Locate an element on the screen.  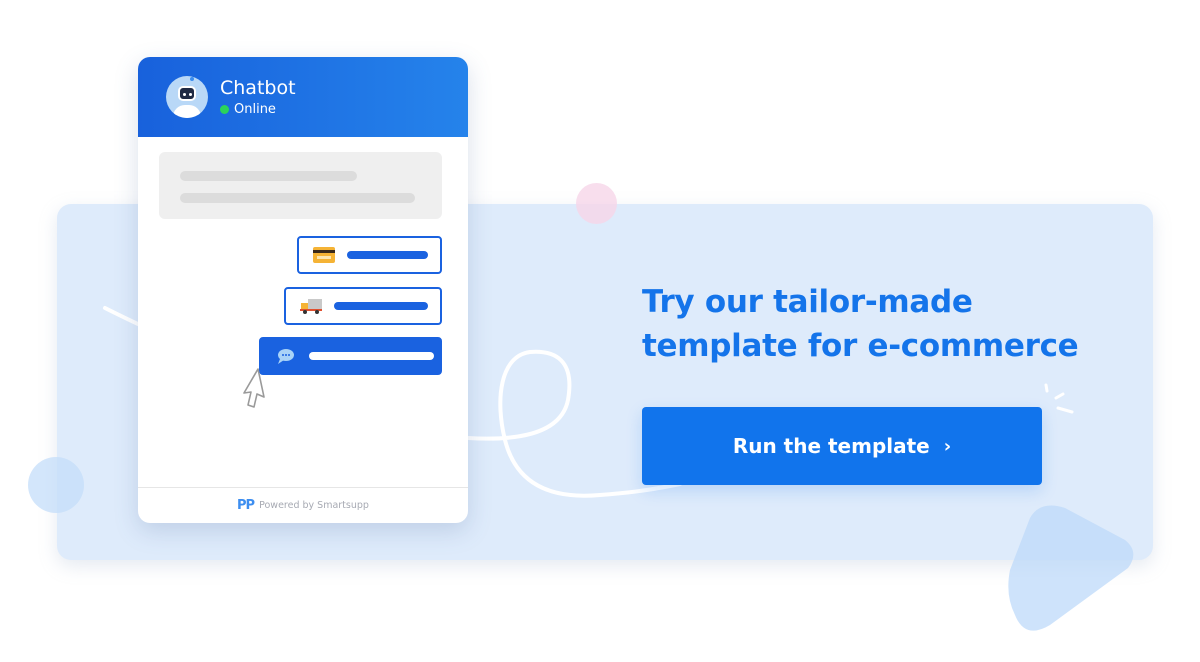
decorative-blue-circle is located at coordinates (56, 485).